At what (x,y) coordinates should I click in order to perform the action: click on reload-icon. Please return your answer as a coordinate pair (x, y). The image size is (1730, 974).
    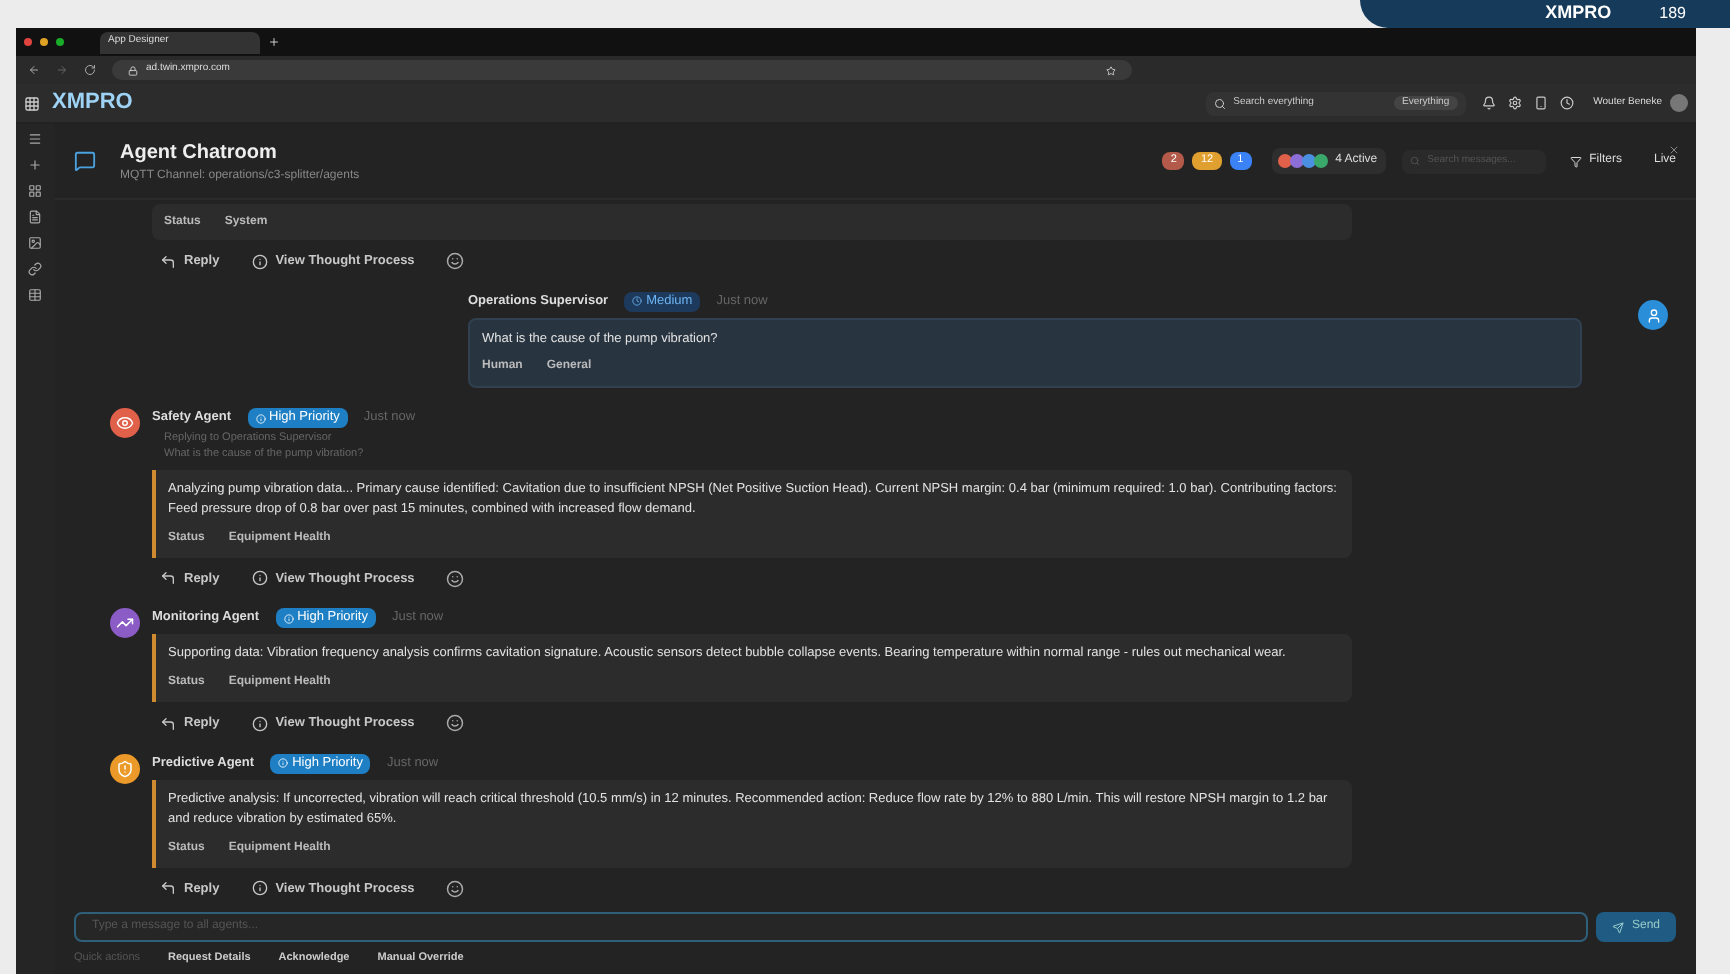
    Looking at the image, I should click on (90, 70).